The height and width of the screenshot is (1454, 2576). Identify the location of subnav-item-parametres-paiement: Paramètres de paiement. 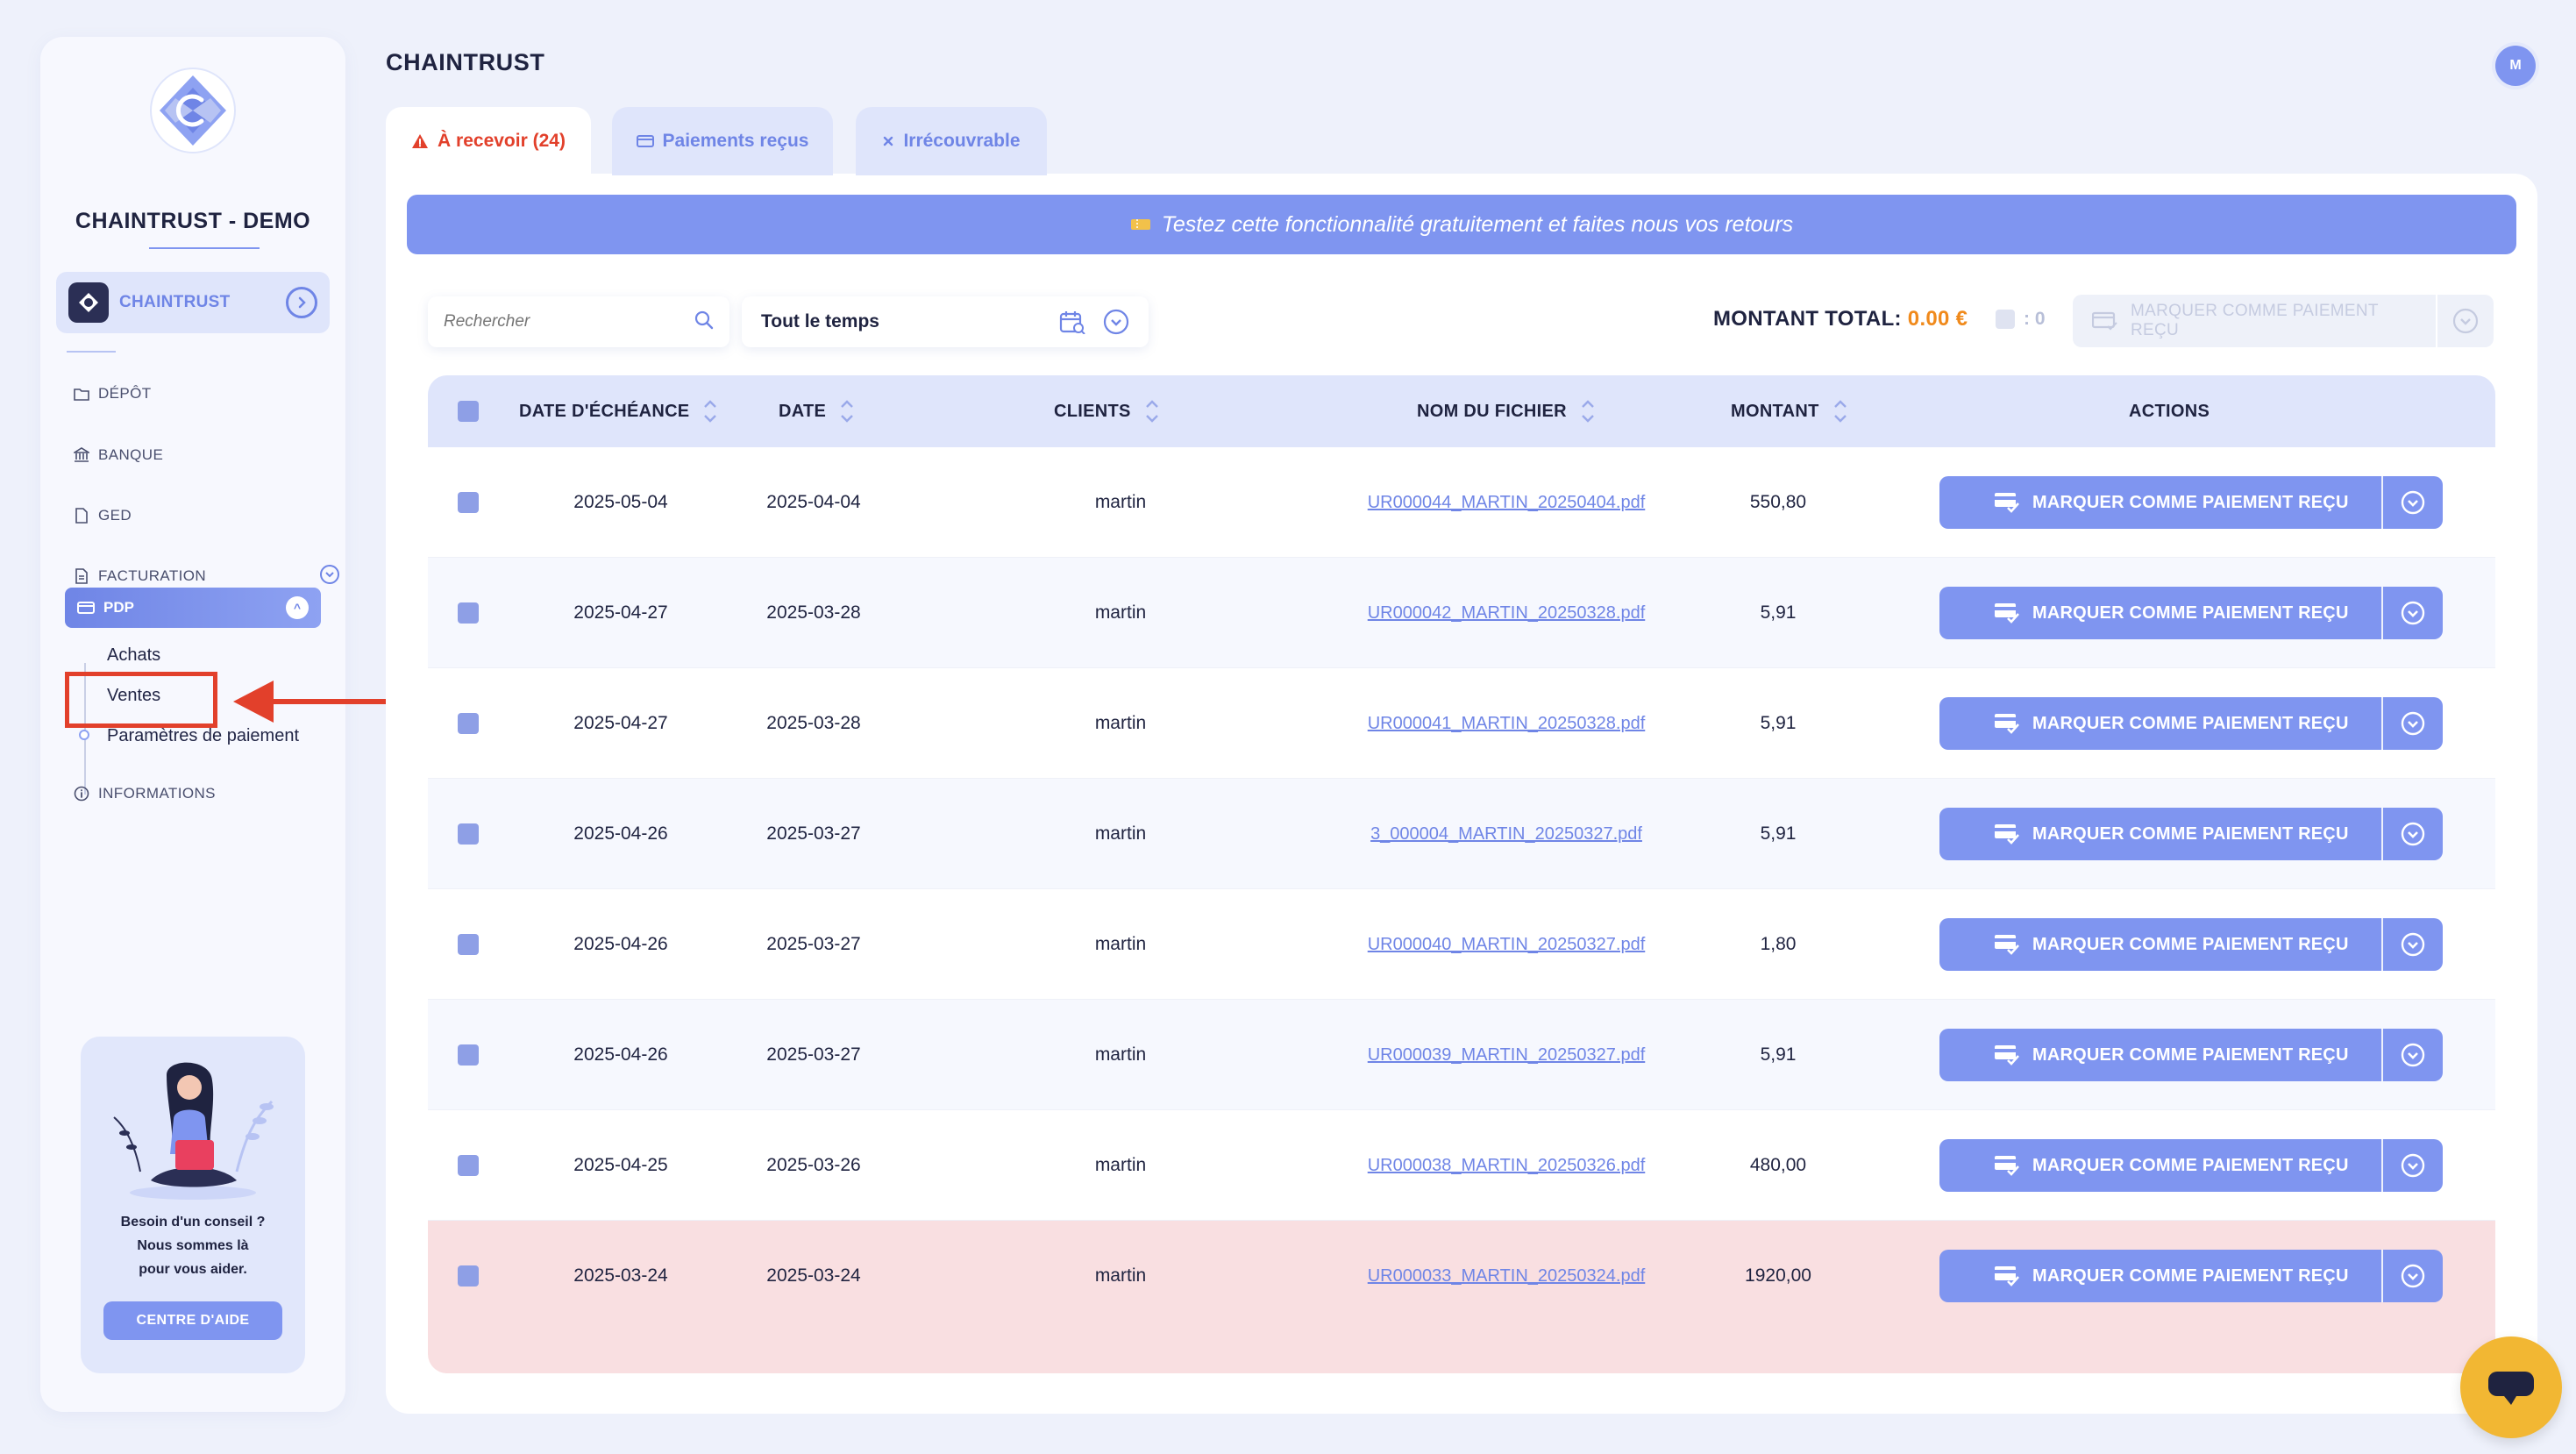
(203, 736).